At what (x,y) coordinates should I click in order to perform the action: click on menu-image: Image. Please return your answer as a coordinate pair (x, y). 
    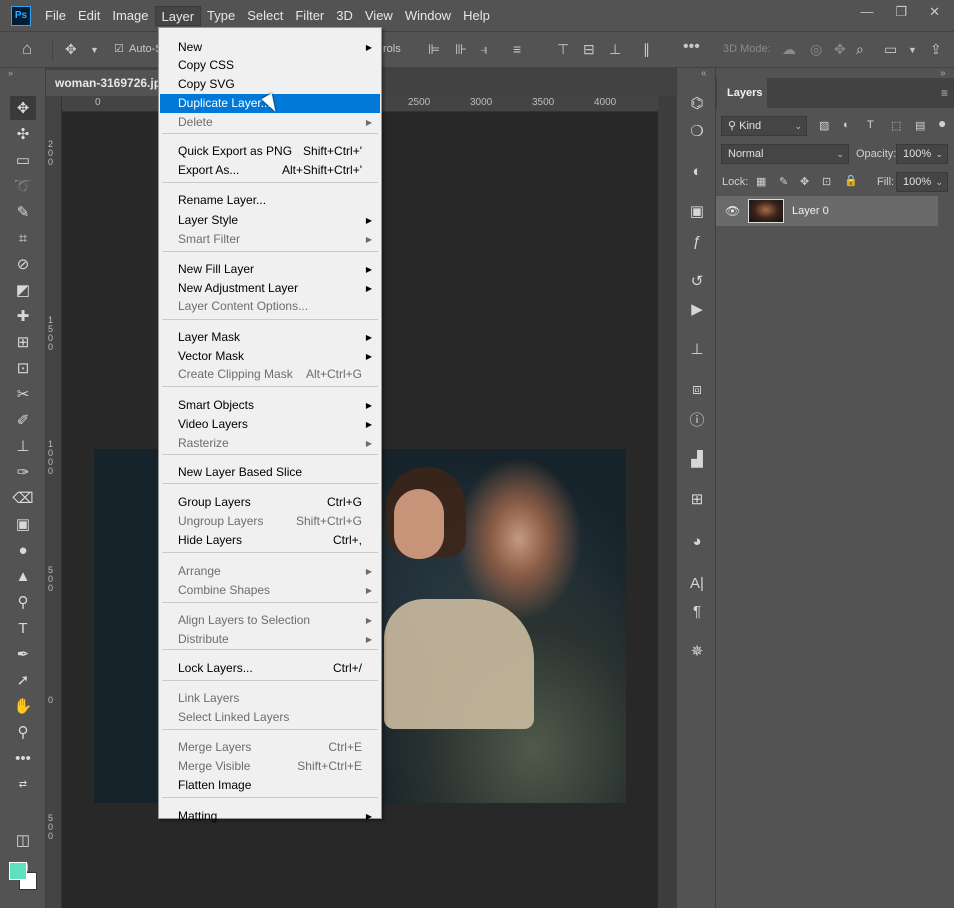
    Looking at the image, I should click on (130, 16).